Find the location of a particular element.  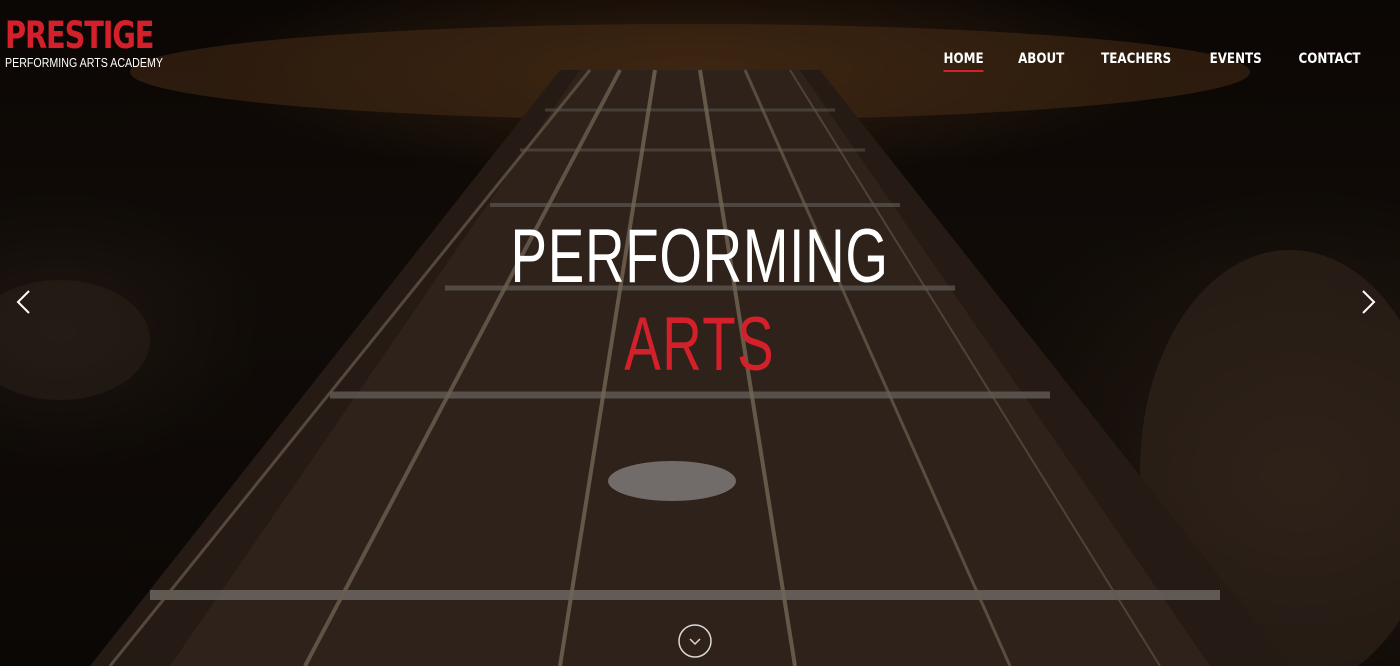

main-nav: HOME ABOUT TEACHERS EVENTS CONTACT is located at coordinates (1139, 61).